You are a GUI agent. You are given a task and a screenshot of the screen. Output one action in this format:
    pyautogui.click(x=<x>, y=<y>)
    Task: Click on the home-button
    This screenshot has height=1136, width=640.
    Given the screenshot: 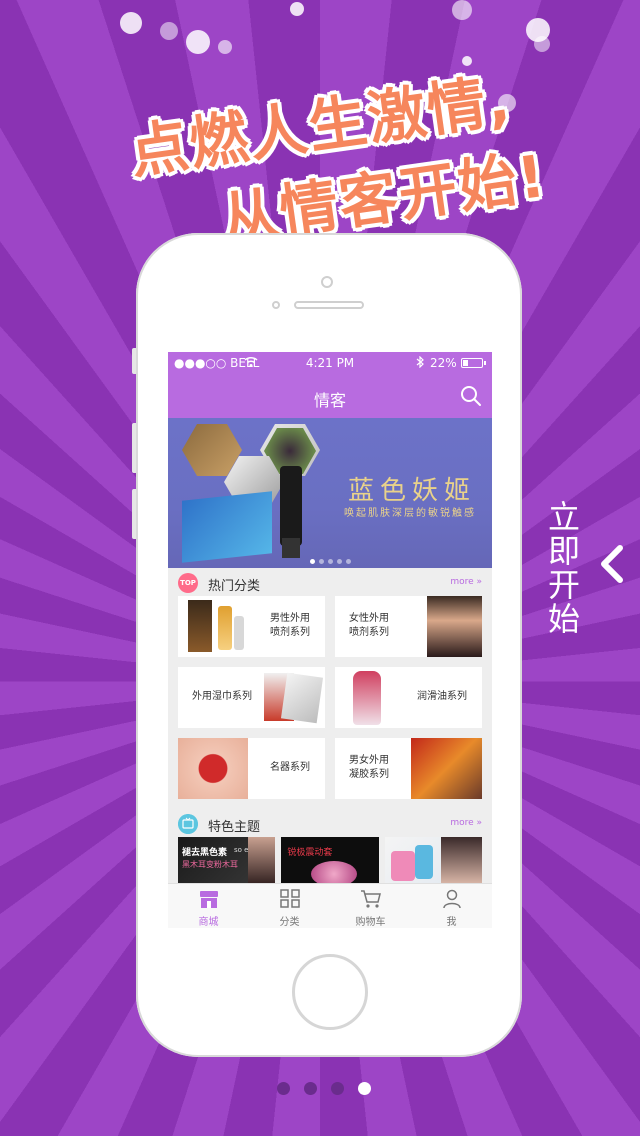 What is the action you would take?
    pyautogui.click(x=330, y=992)
    